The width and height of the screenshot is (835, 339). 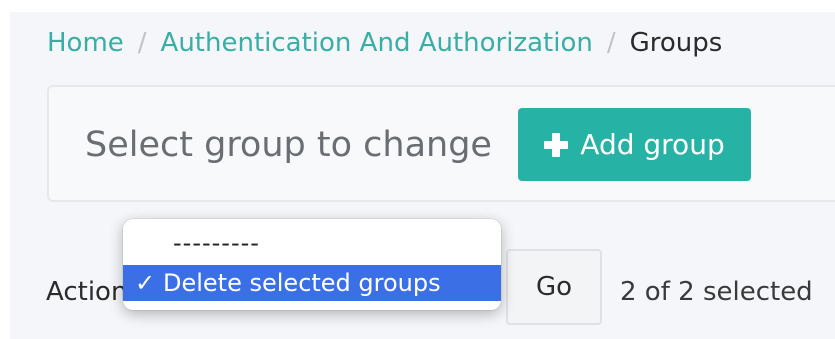 I want to click on page-title: Select group to change, so click(x=288, y=145).